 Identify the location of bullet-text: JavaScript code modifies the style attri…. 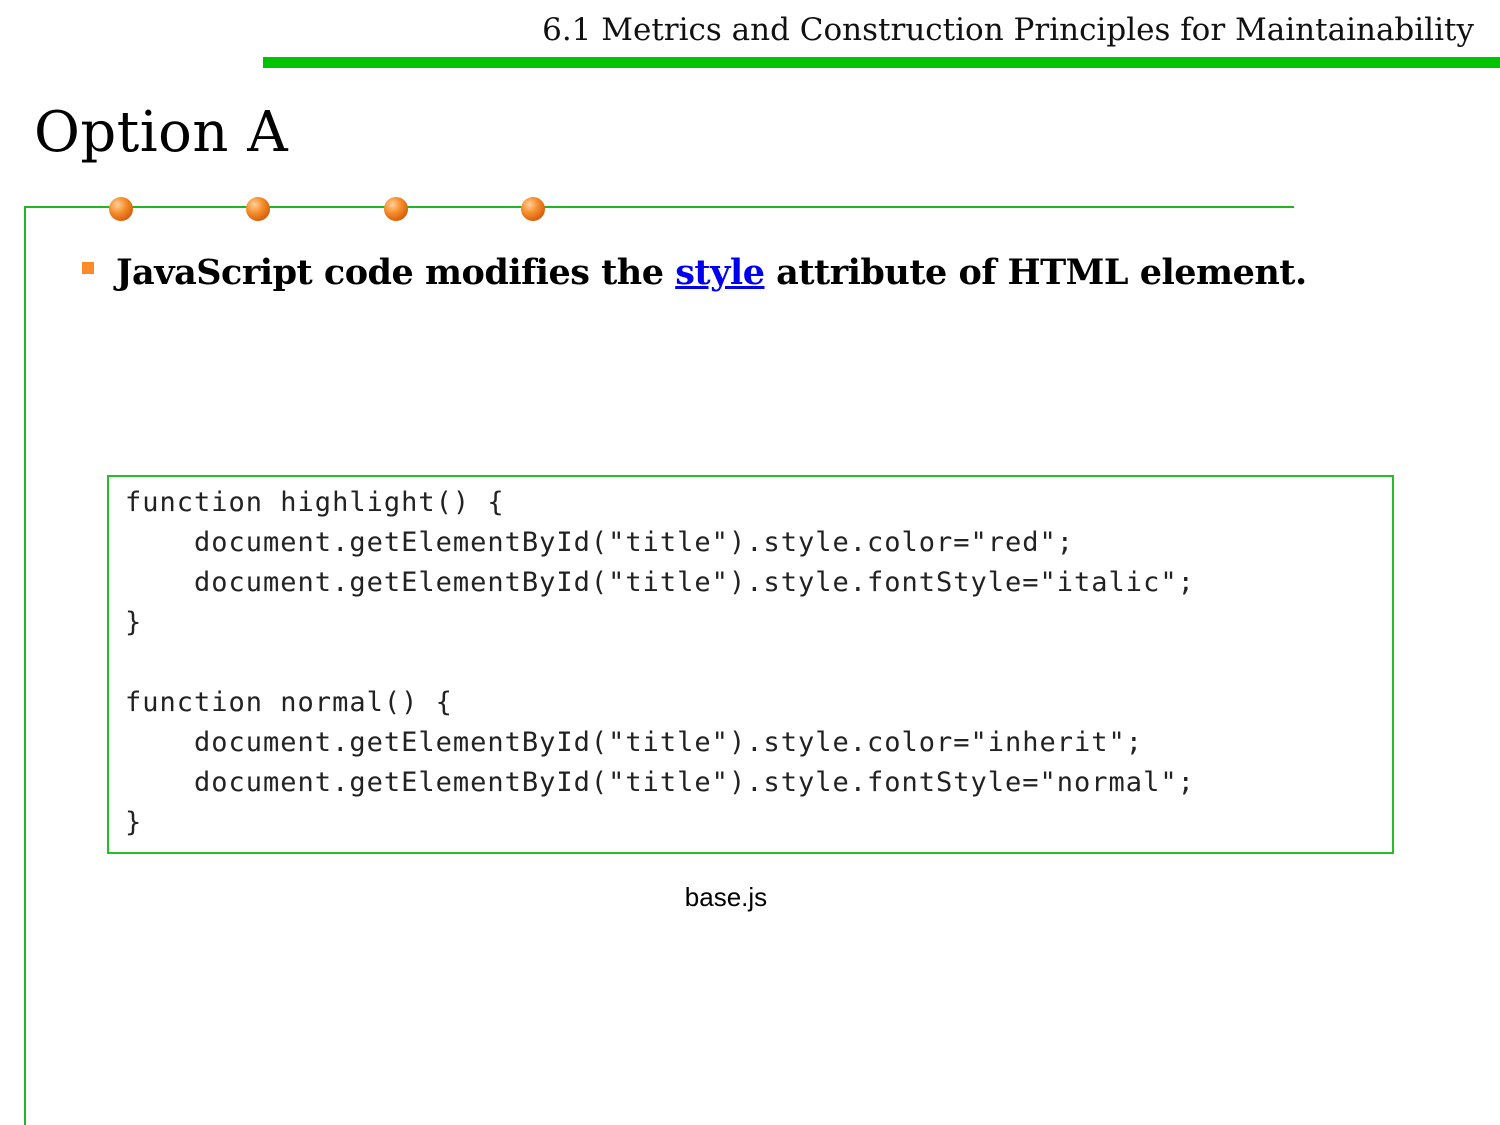
(711, 272).